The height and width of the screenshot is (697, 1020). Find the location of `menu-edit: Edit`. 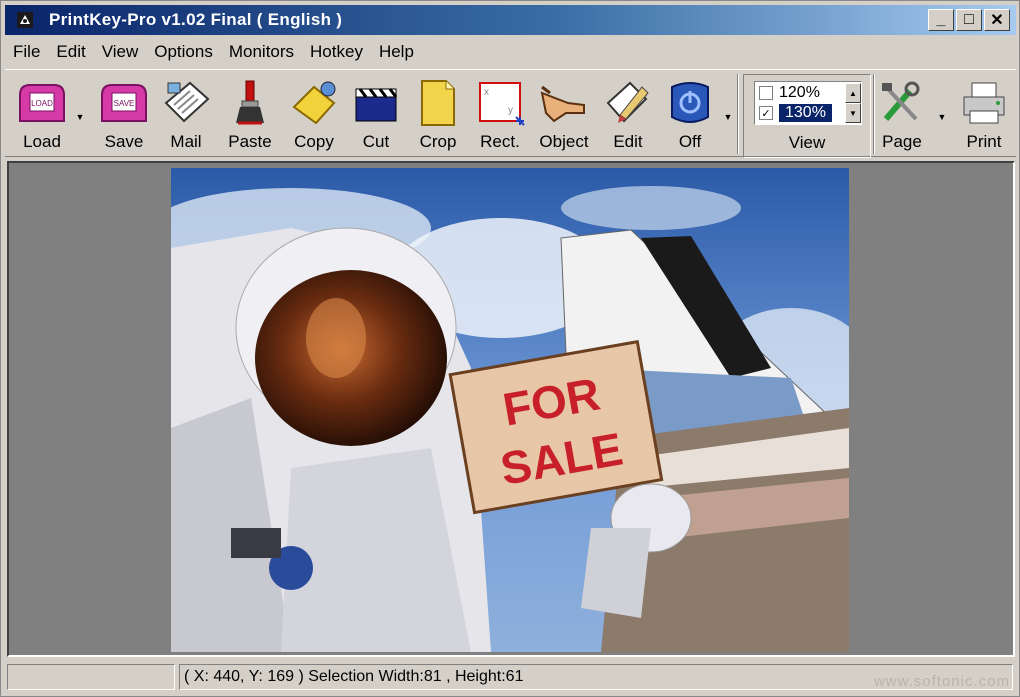

menu-edit: Edit is located at coordinates (70, 52).